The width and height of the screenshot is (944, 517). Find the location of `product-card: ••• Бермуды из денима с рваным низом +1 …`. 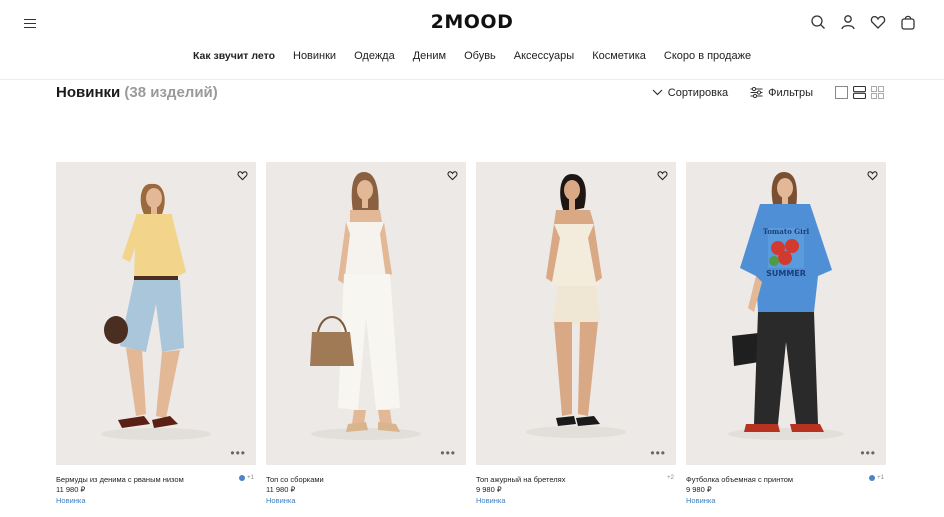

product-card: ••• Бермуды из денима с рваным низом +1 … is located at coordinates (156, 333).